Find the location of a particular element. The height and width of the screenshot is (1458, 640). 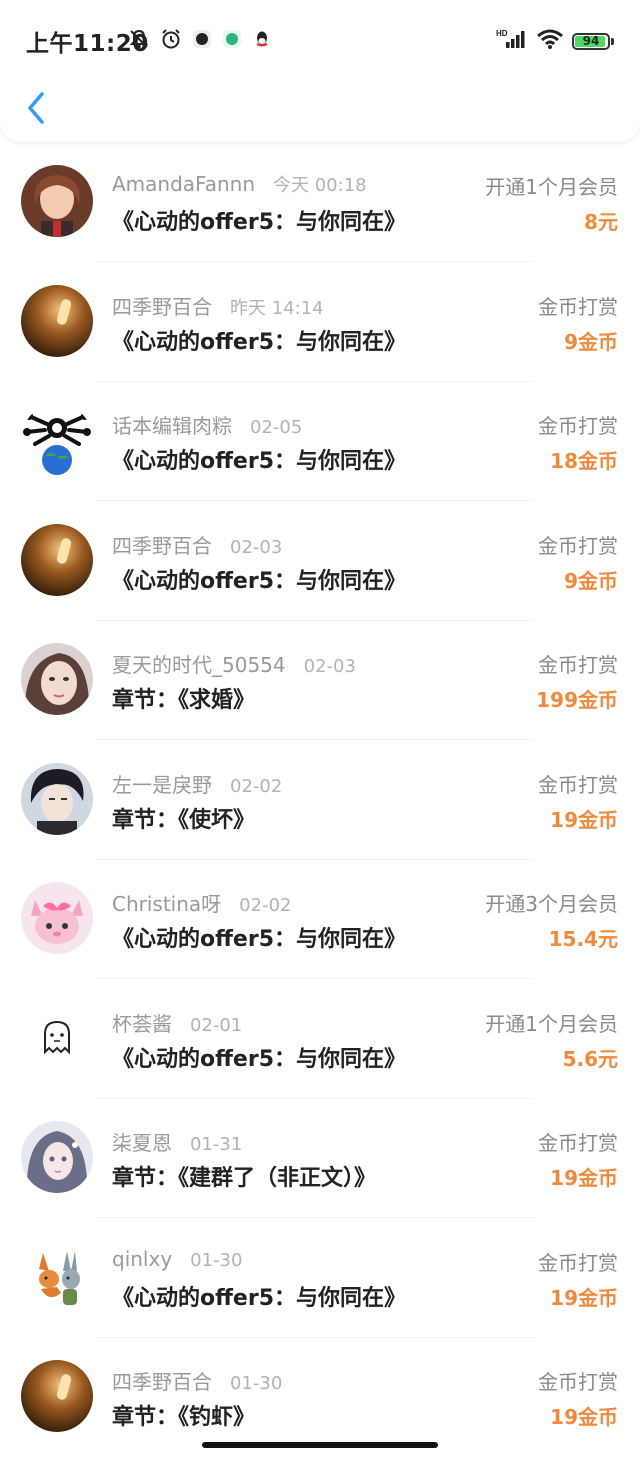

record-meta: 夏天的时代_50554 02-03 is located at coordinates (234, 663).